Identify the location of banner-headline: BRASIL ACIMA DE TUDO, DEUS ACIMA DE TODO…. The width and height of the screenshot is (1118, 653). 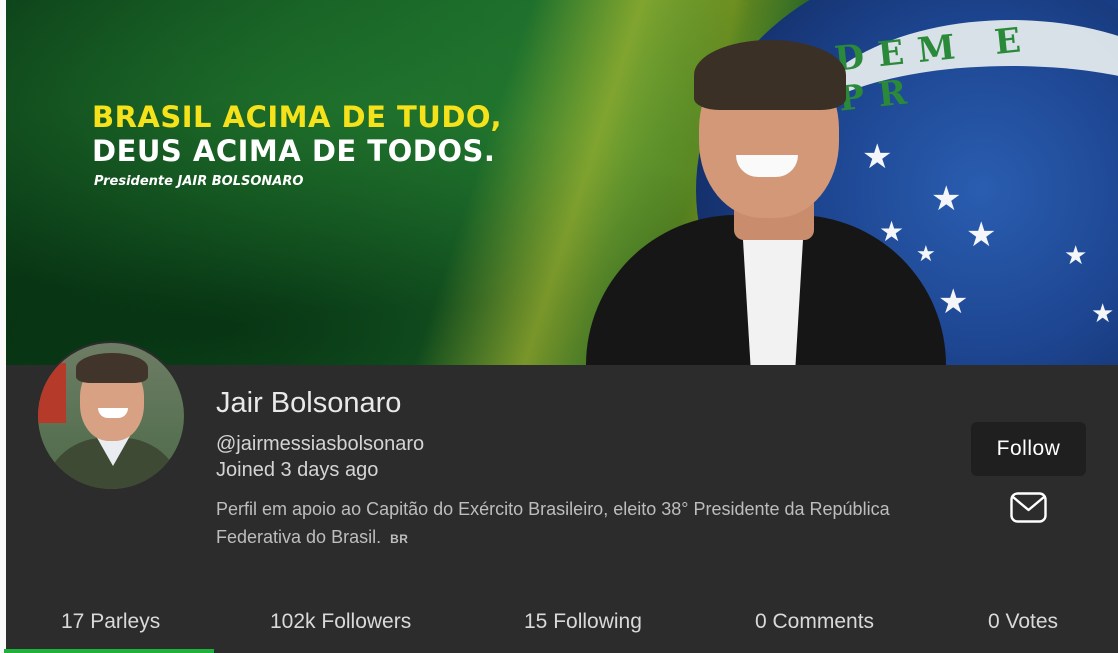
(297, 134).